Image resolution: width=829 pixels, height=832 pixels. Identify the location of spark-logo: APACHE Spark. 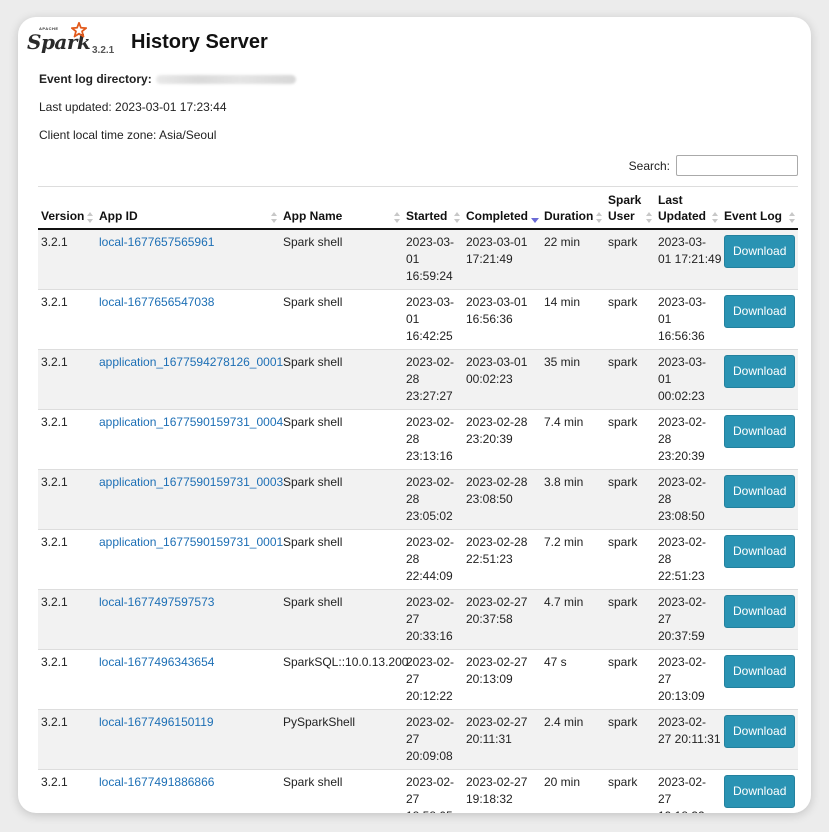
(61, 40).